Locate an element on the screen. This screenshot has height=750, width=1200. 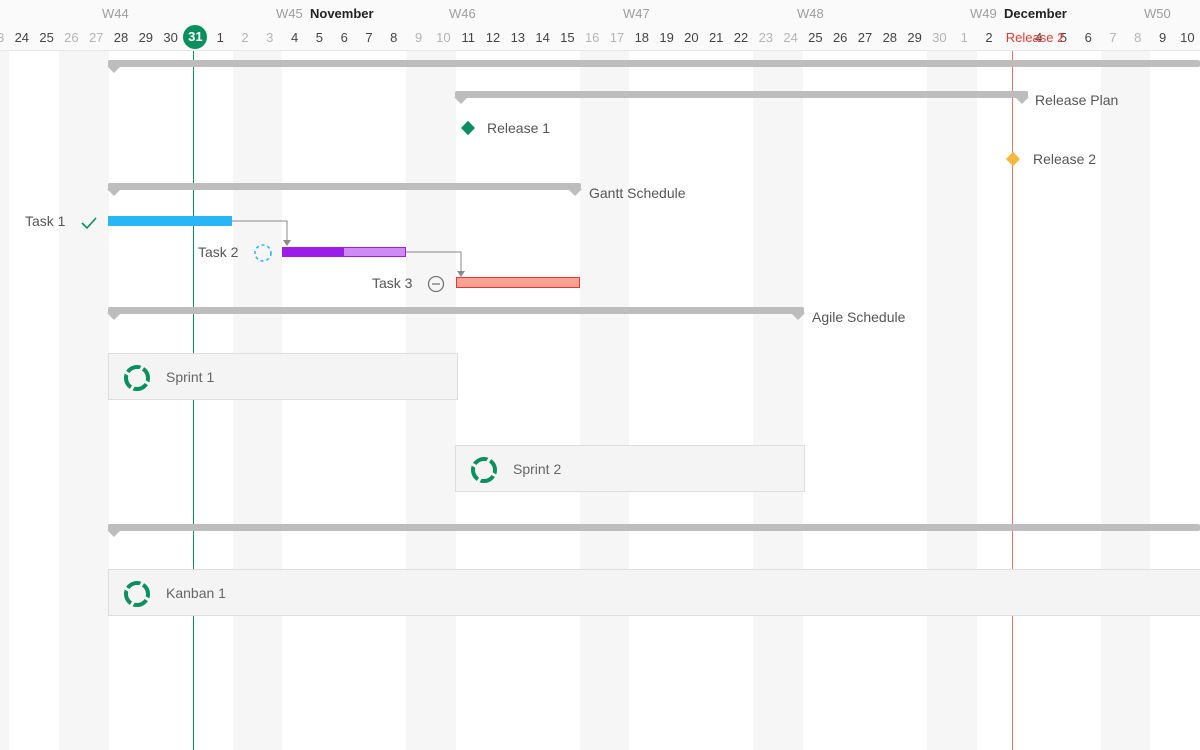
month-label: November is located at coordinates (342, 13).